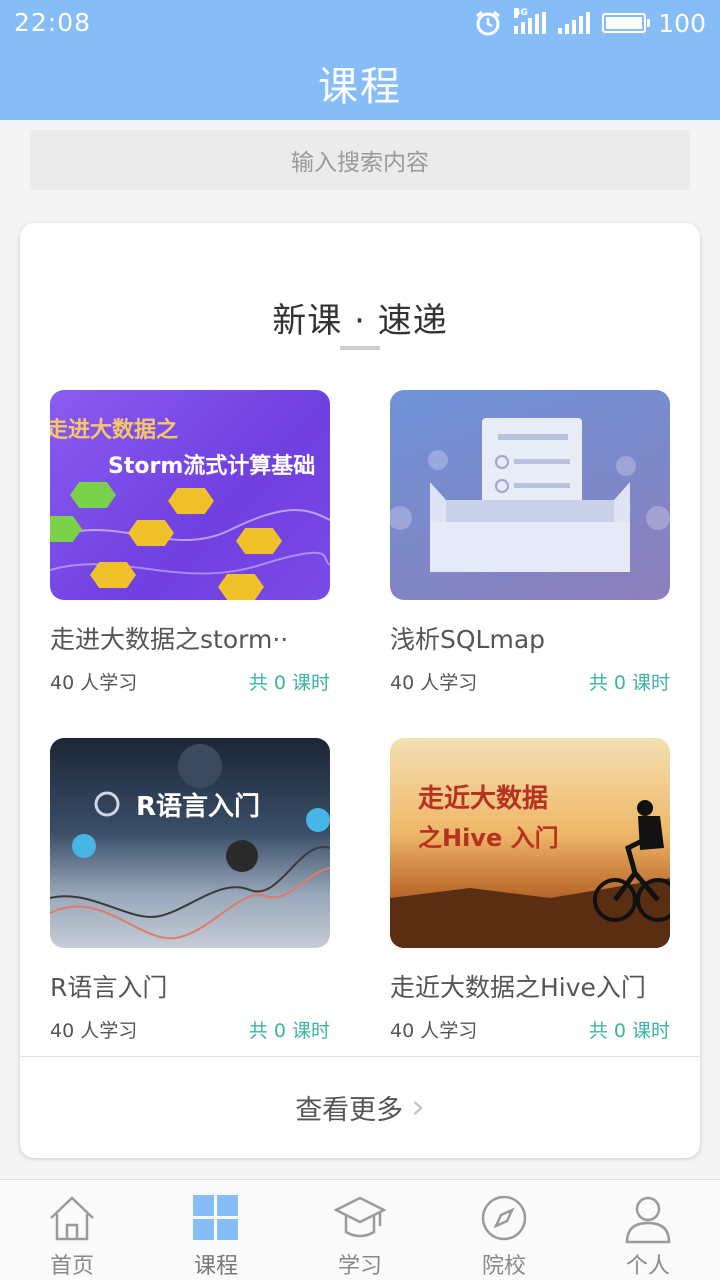 The width and height of the screenshot is (720, 1280). I want to click on course-thumbnail: 走进大数据之 Storm流式计算基础, so click(190, 495).